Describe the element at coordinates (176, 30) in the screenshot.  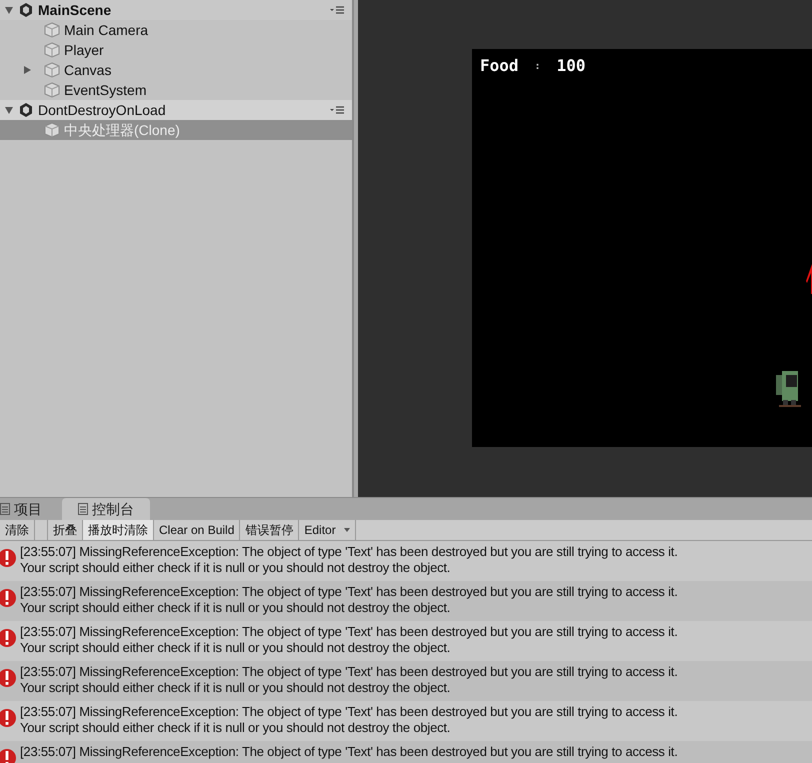
I see `hierarchy-item: Main Camera` at that location.